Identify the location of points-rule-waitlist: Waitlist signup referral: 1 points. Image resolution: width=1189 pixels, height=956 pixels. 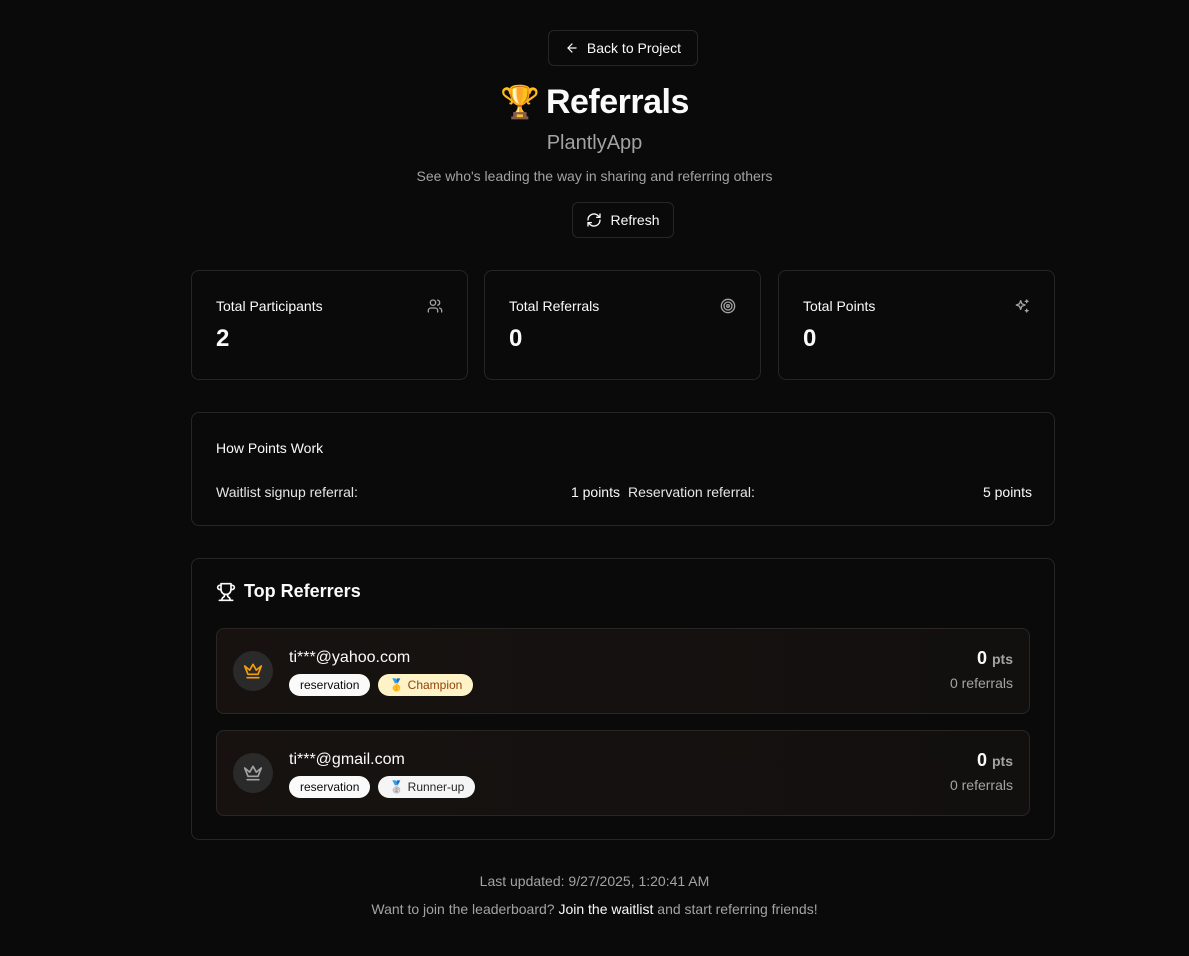
(418, 494).